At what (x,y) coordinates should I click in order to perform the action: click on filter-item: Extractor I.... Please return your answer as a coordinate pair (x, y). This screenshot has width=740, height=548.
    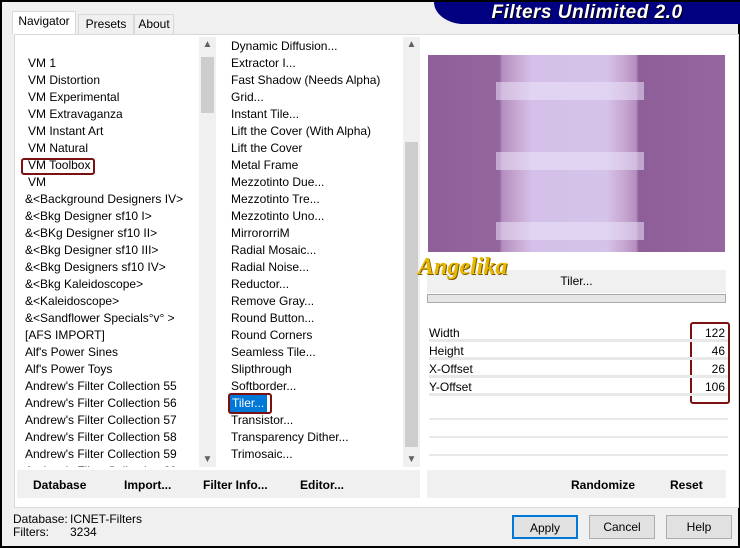
    Looking at the image, I should click on (263, 63).